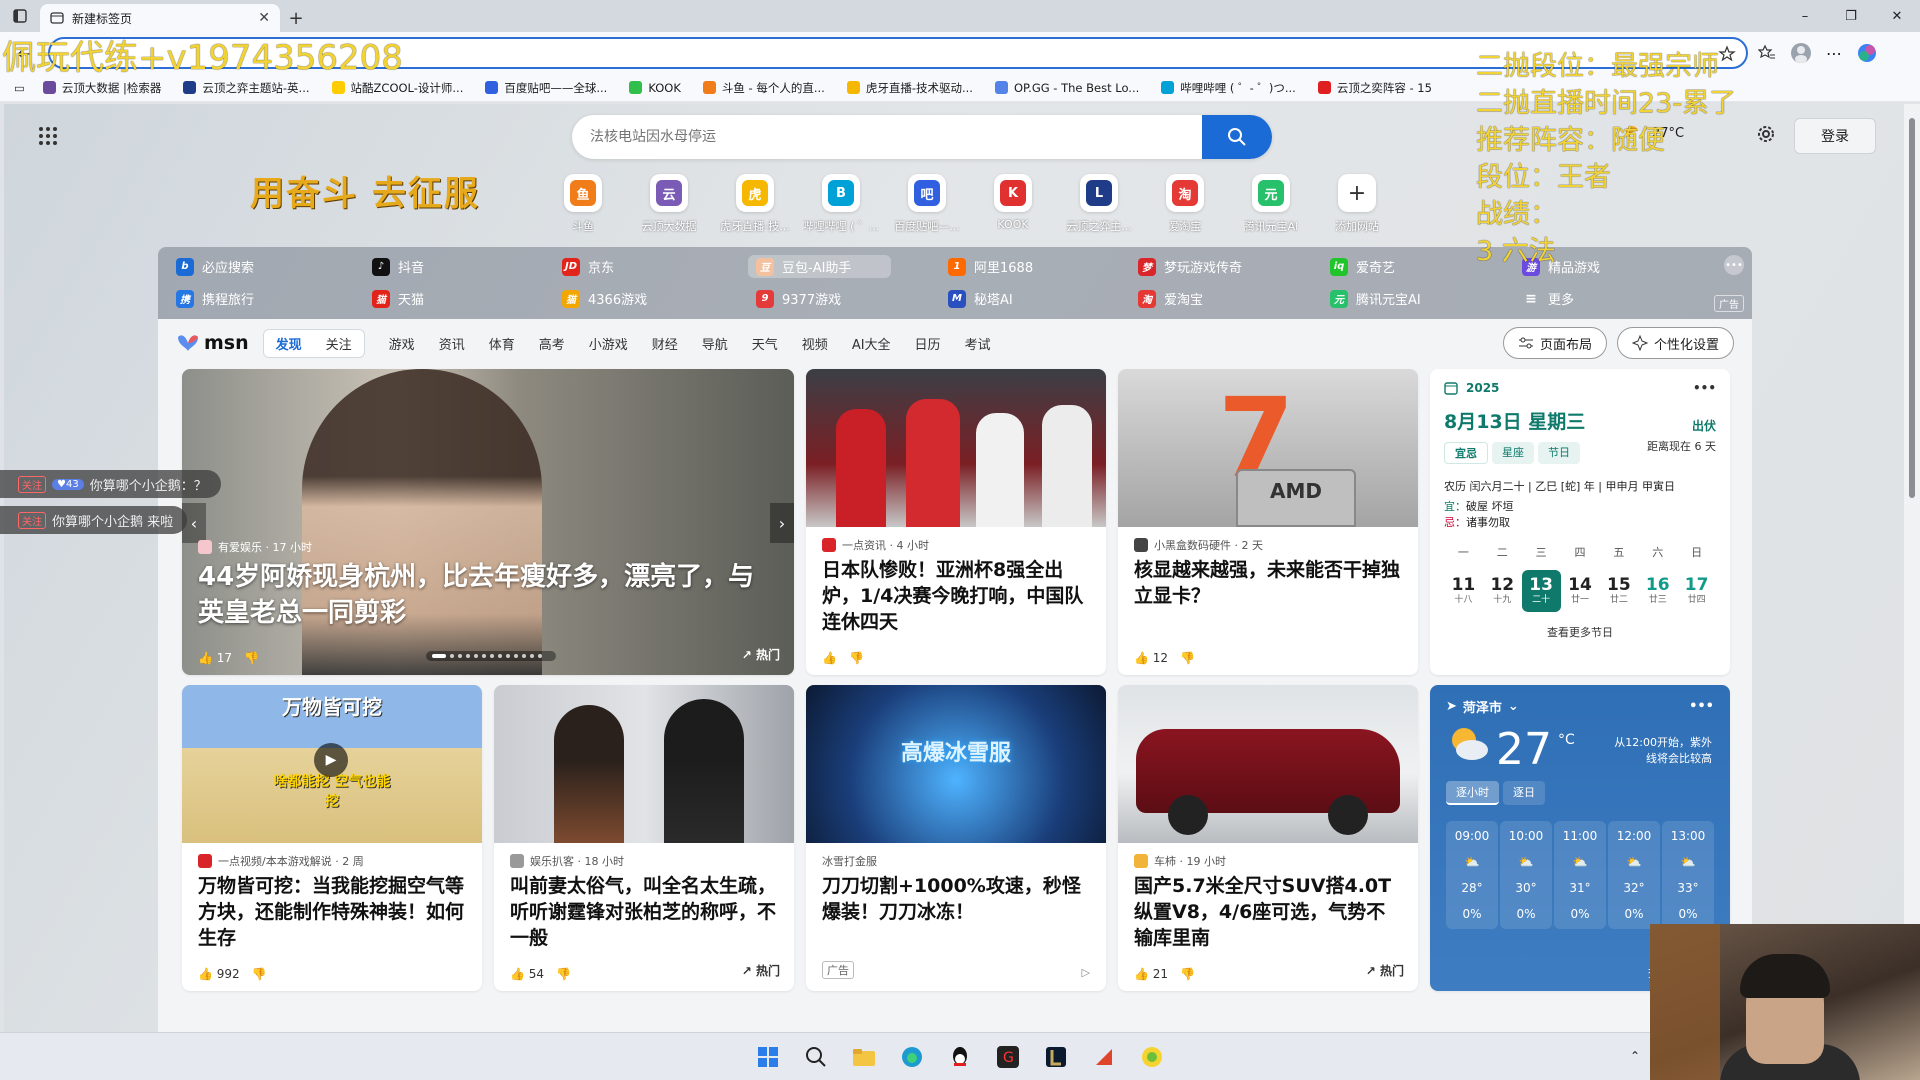 The image size is (1920, 1080). Describe the element at coordinates (160, 18) in the screenshot. I see `browser-tab: 新建标签页 ✕` at that location.